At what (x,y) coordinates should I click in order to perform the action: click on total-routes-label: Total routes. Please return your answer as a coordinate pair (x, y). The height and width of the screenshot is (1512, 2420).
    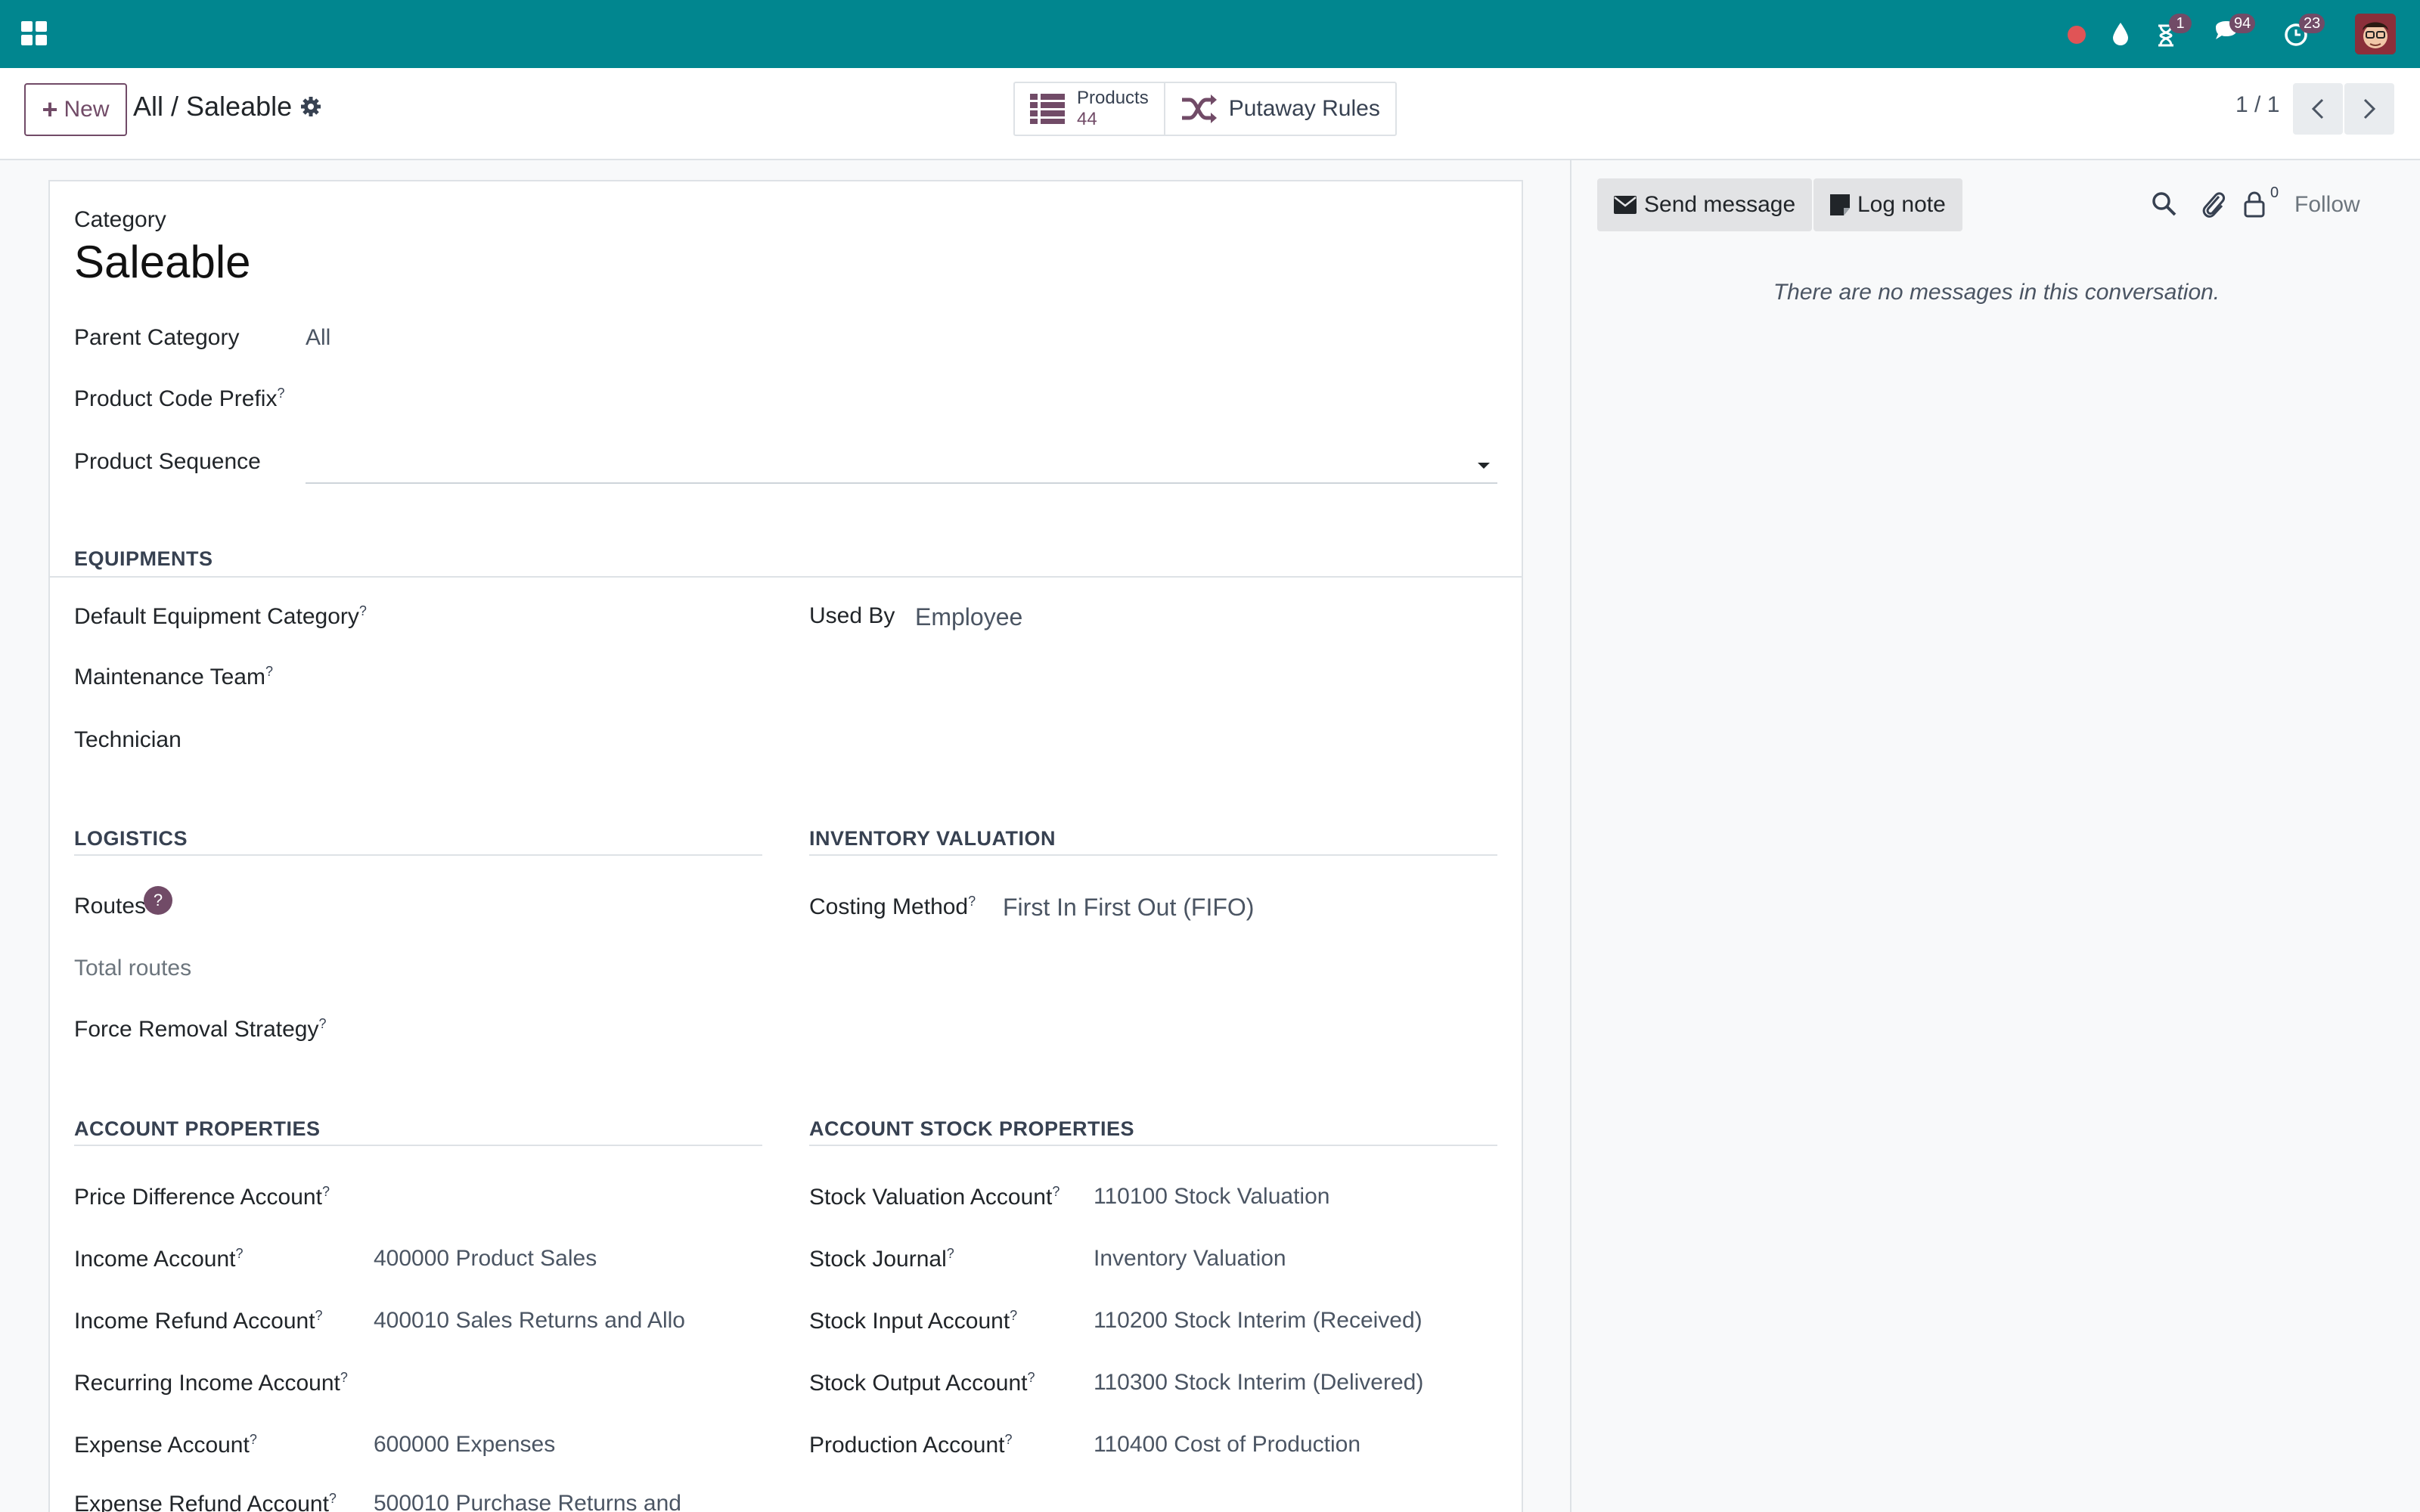
    Looking at the image, I should click on (133, 969).